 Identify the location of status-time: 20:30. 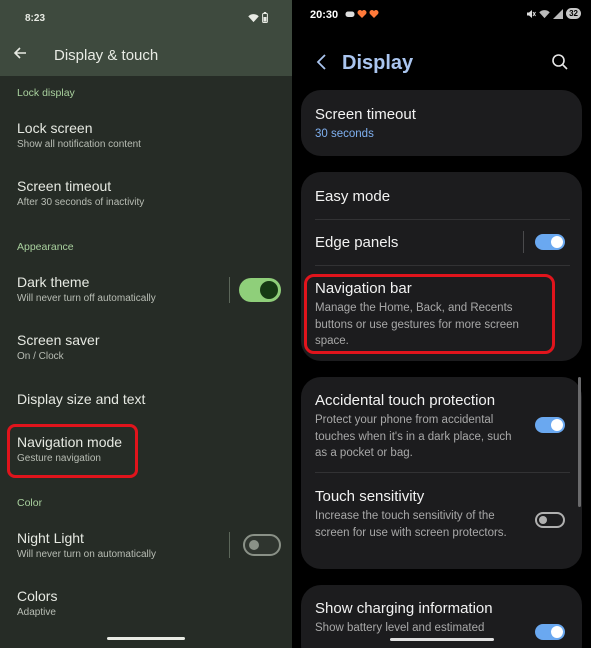
(324, 15).